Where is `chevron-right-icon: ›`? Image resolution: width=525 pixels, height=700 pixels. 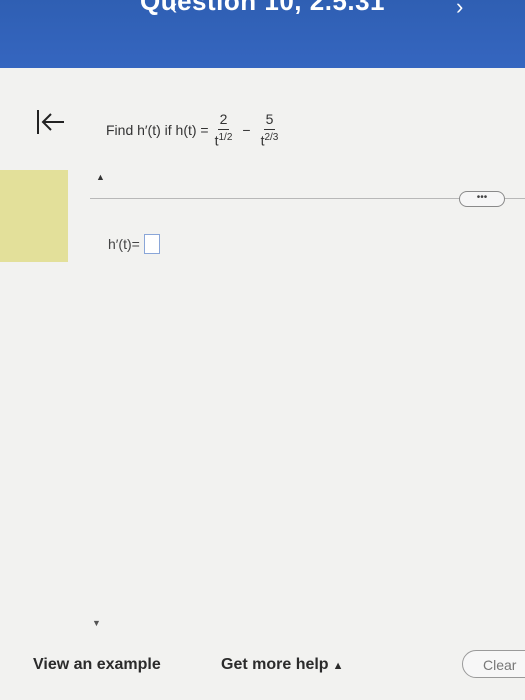 chevron-right-icon: › is located at coordinates (459, 10).